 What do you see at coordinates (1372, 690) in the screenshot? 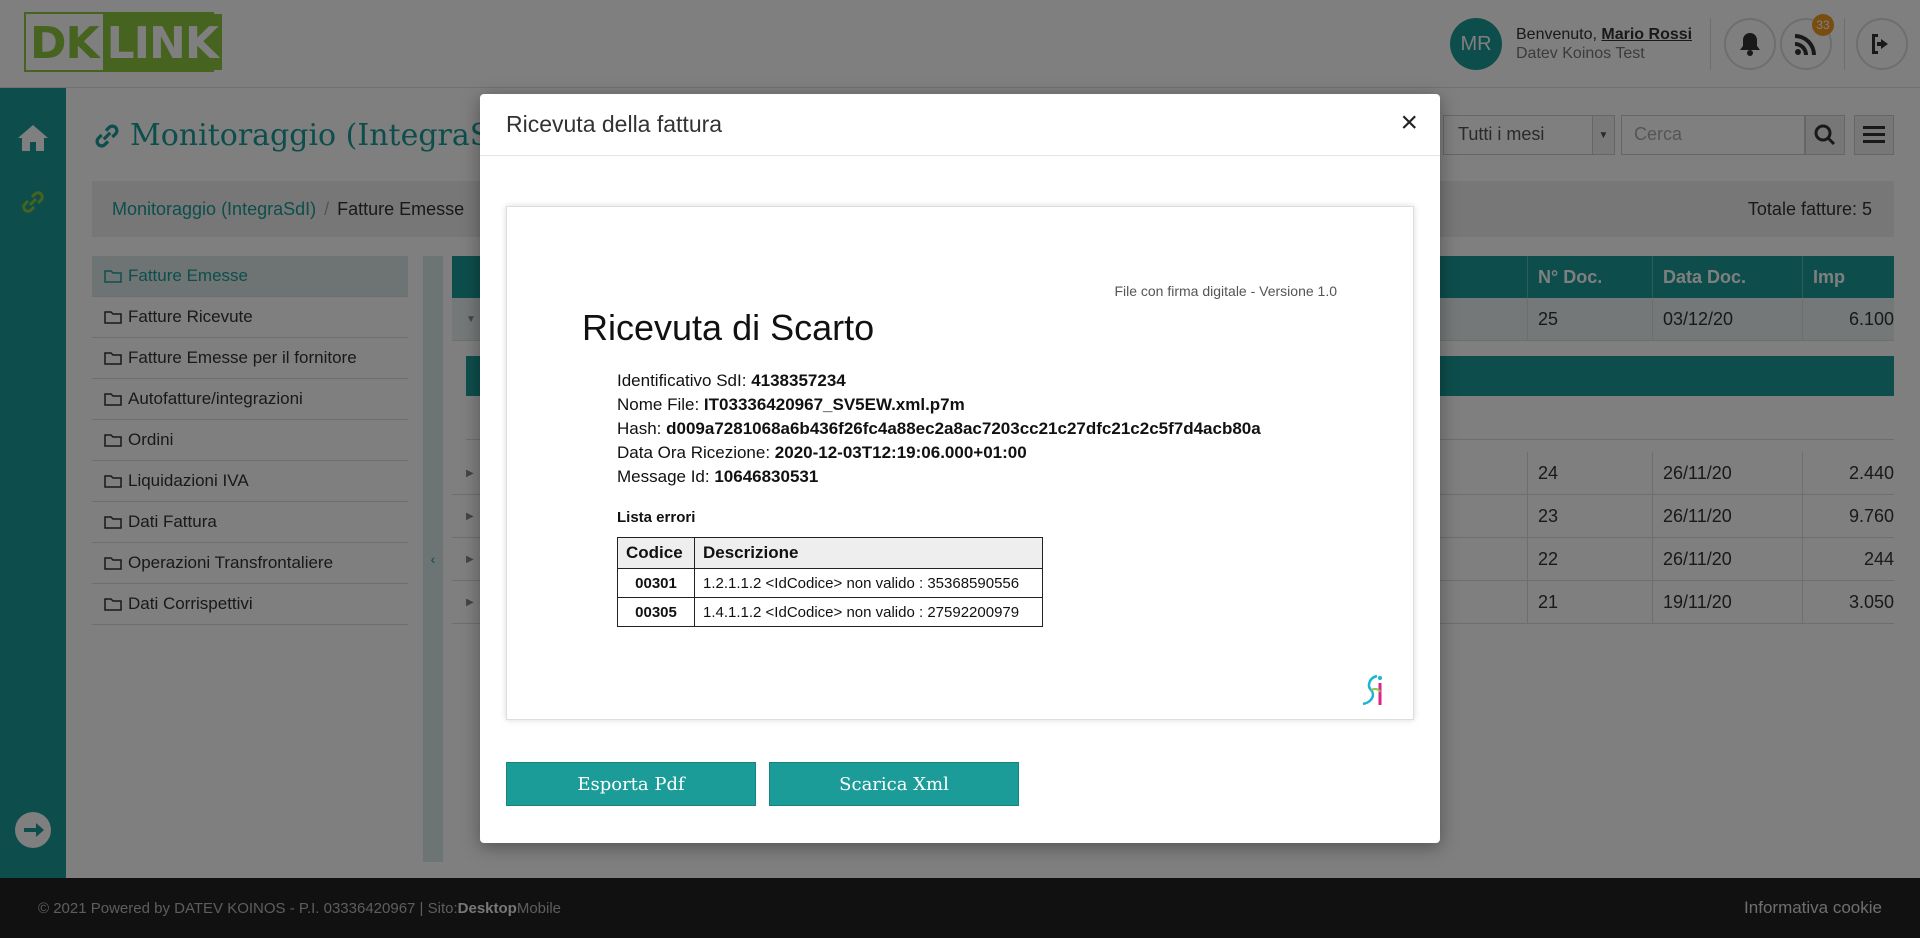
I see `sdi-logo-icon` at bounding box center [1372, 690].